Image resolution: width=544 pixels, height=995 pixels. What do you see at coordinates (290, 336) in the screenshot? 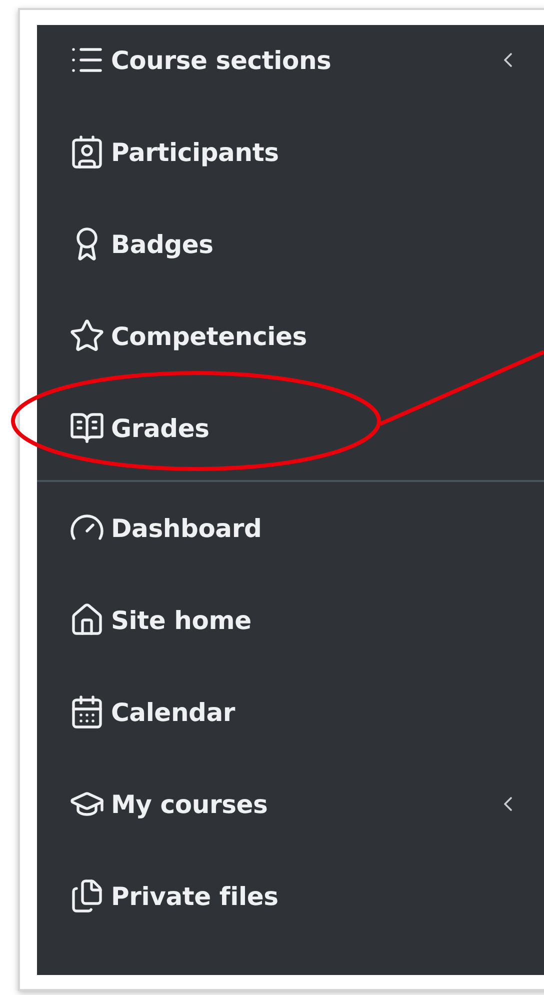
I see `sidebar-item: Competencies` at bounding box center [290, 336].